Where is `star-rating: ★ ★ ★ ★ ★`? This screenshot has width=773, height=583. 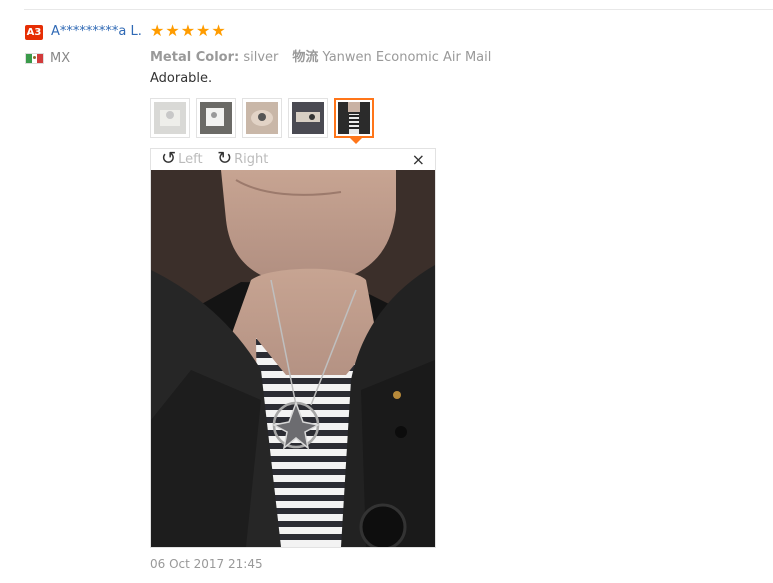
star-rating: ★ ★ ★ ★ ★ is located at coordinates (188, 31).